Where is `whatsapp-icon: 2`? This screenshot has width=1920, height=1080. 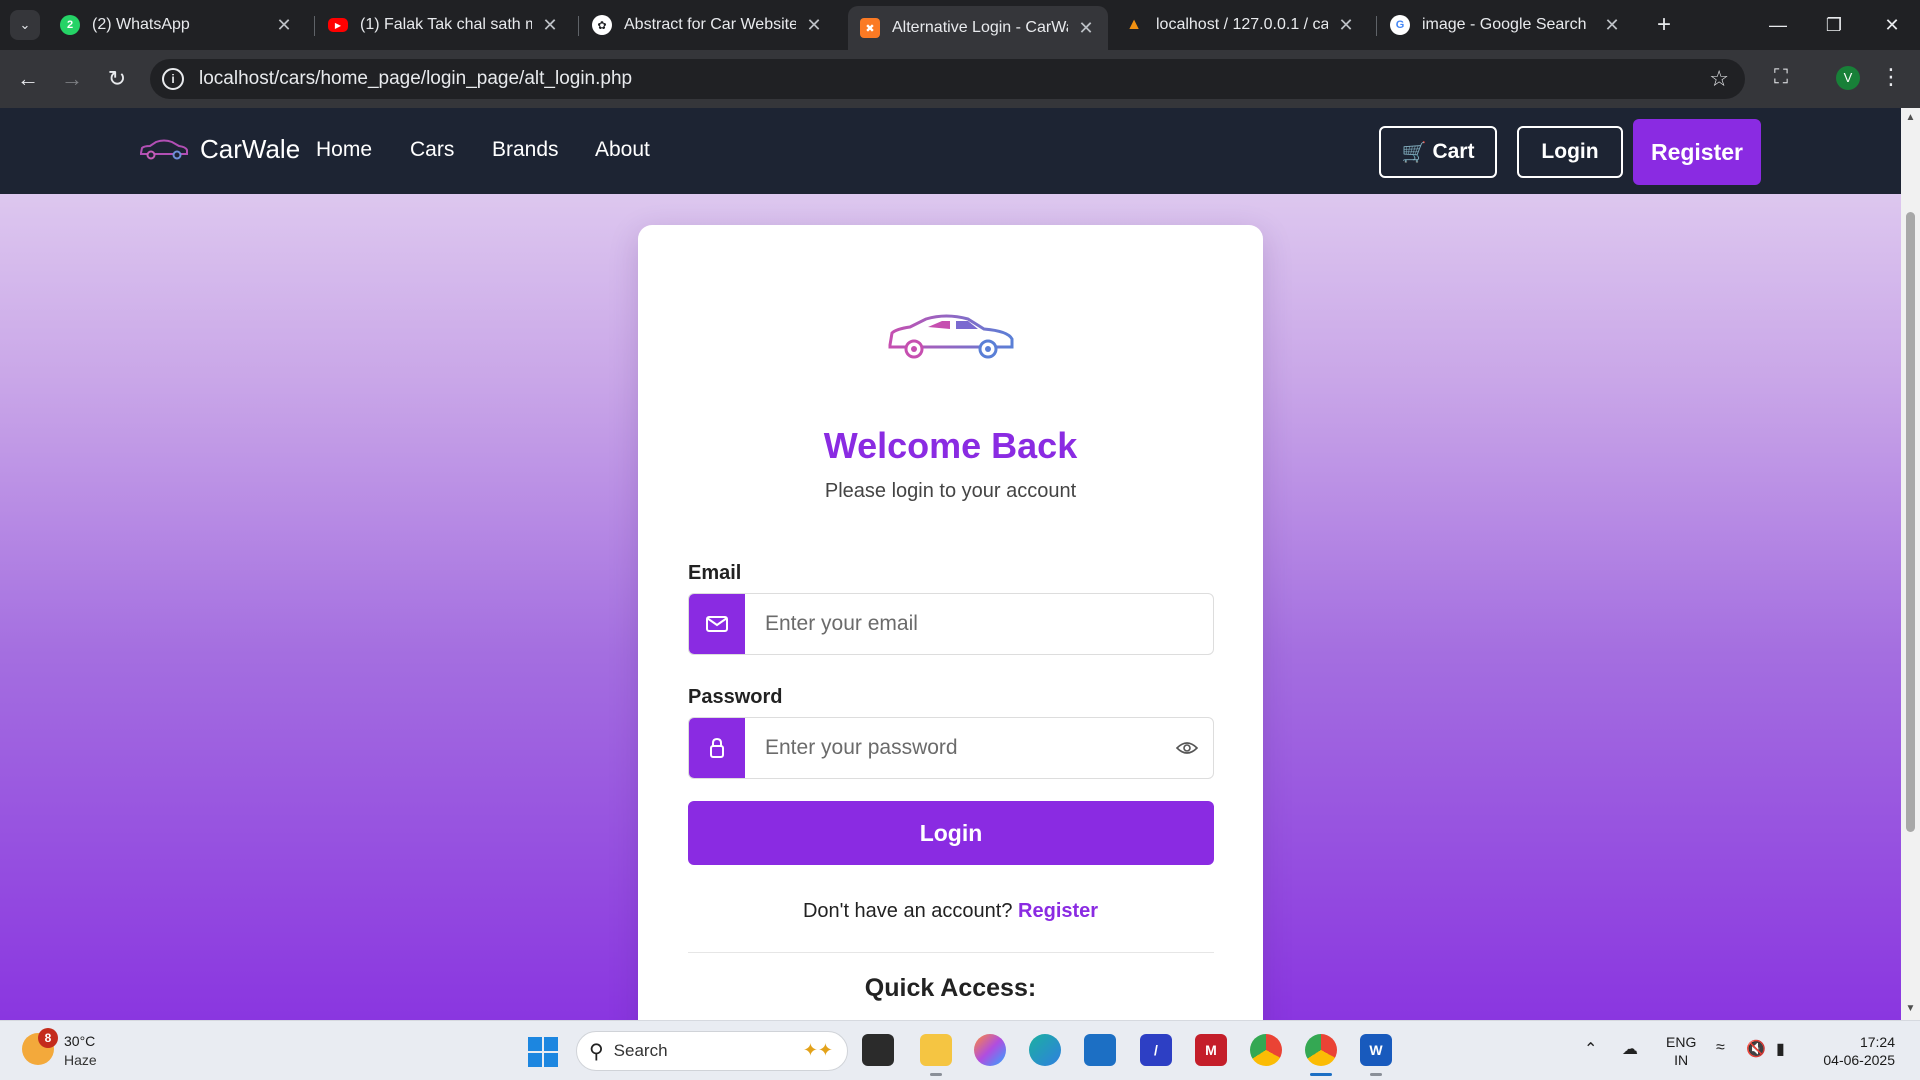
whatsapp-icon: 2 is located at coordinates (70, 25).